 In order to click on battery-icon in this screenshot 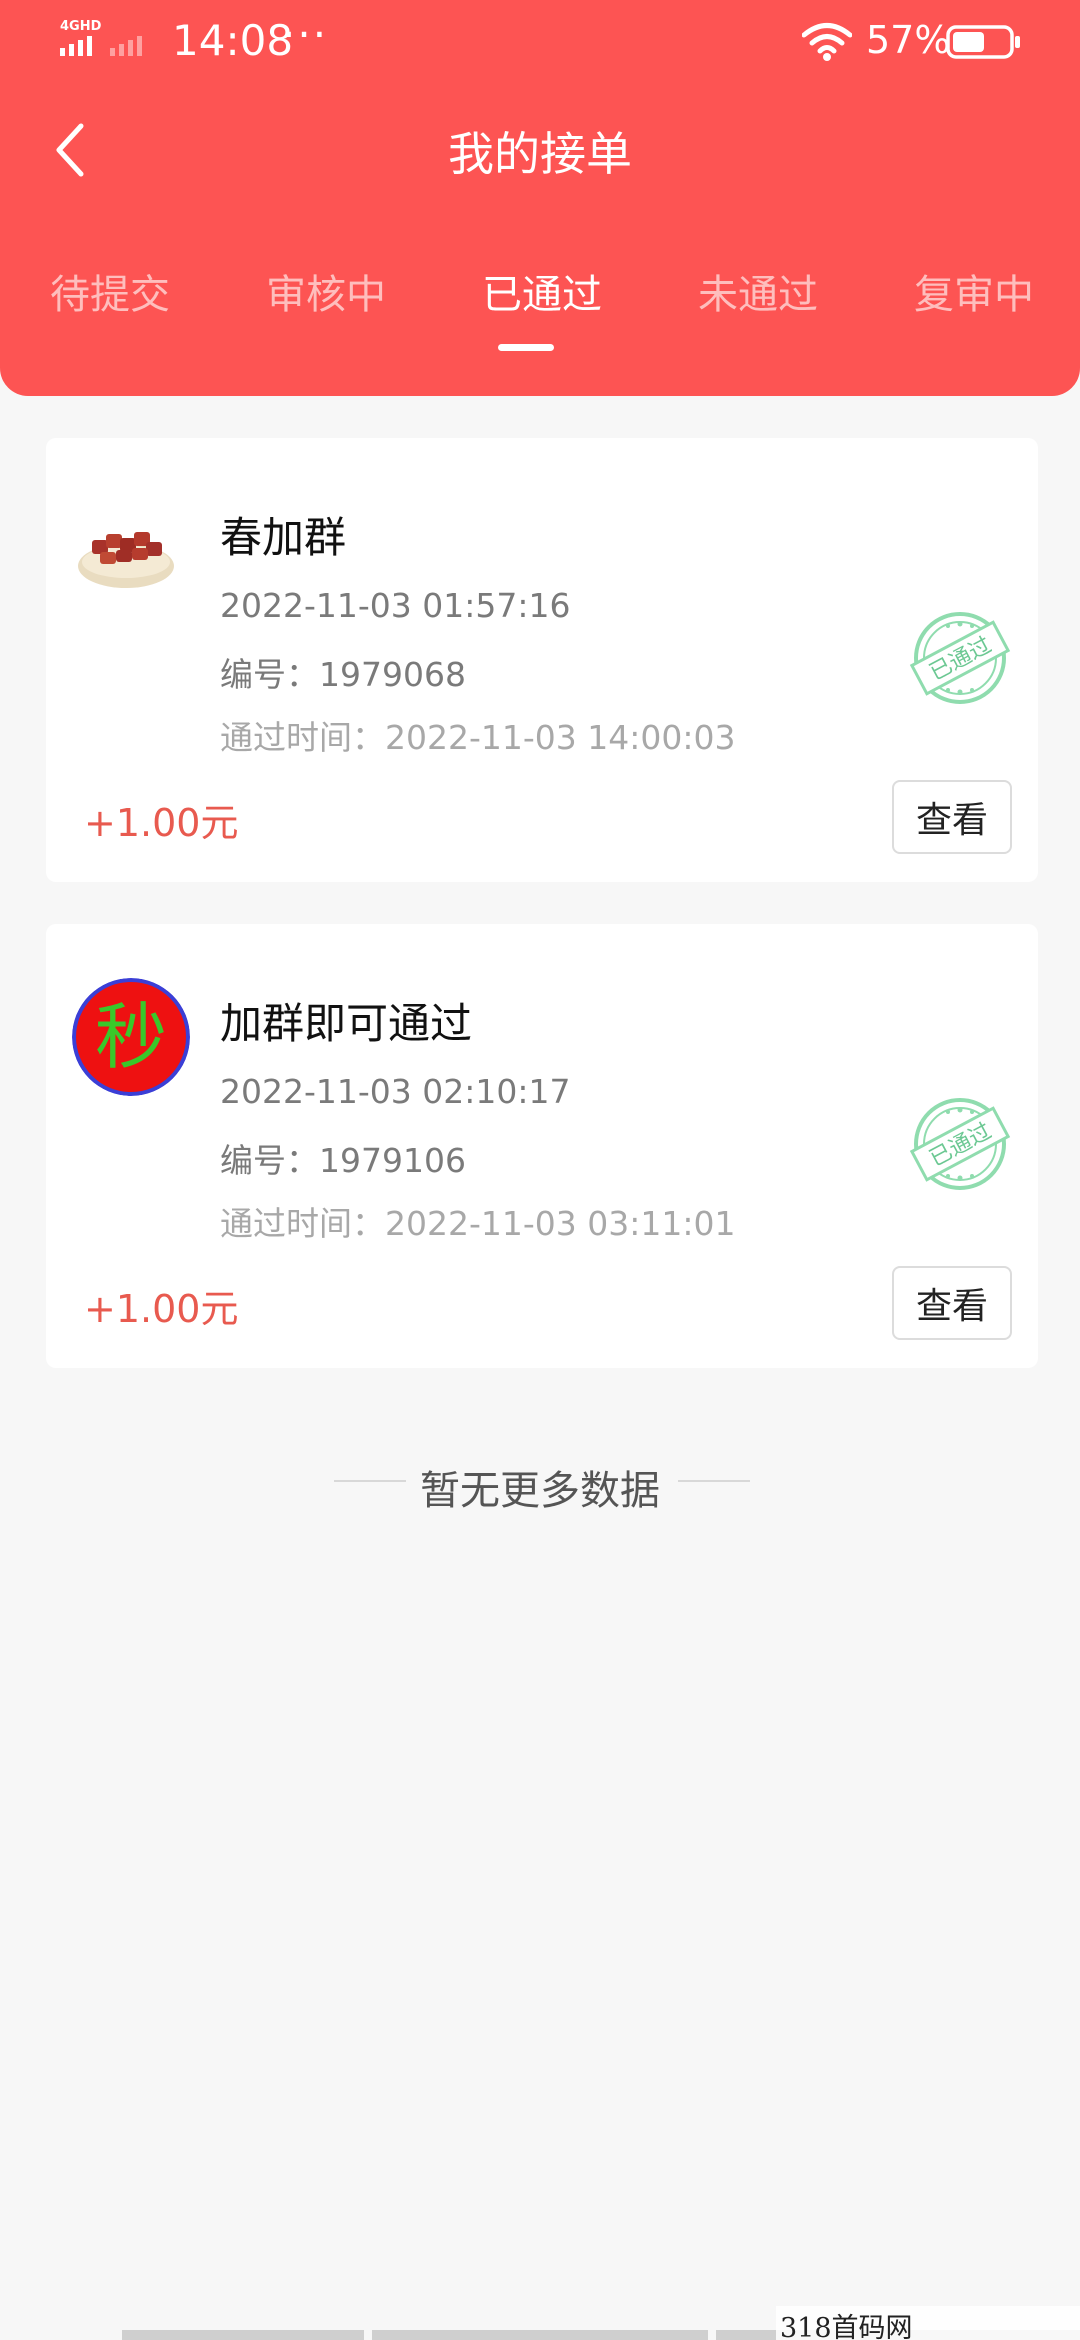, I will do `click(983, 42)`.